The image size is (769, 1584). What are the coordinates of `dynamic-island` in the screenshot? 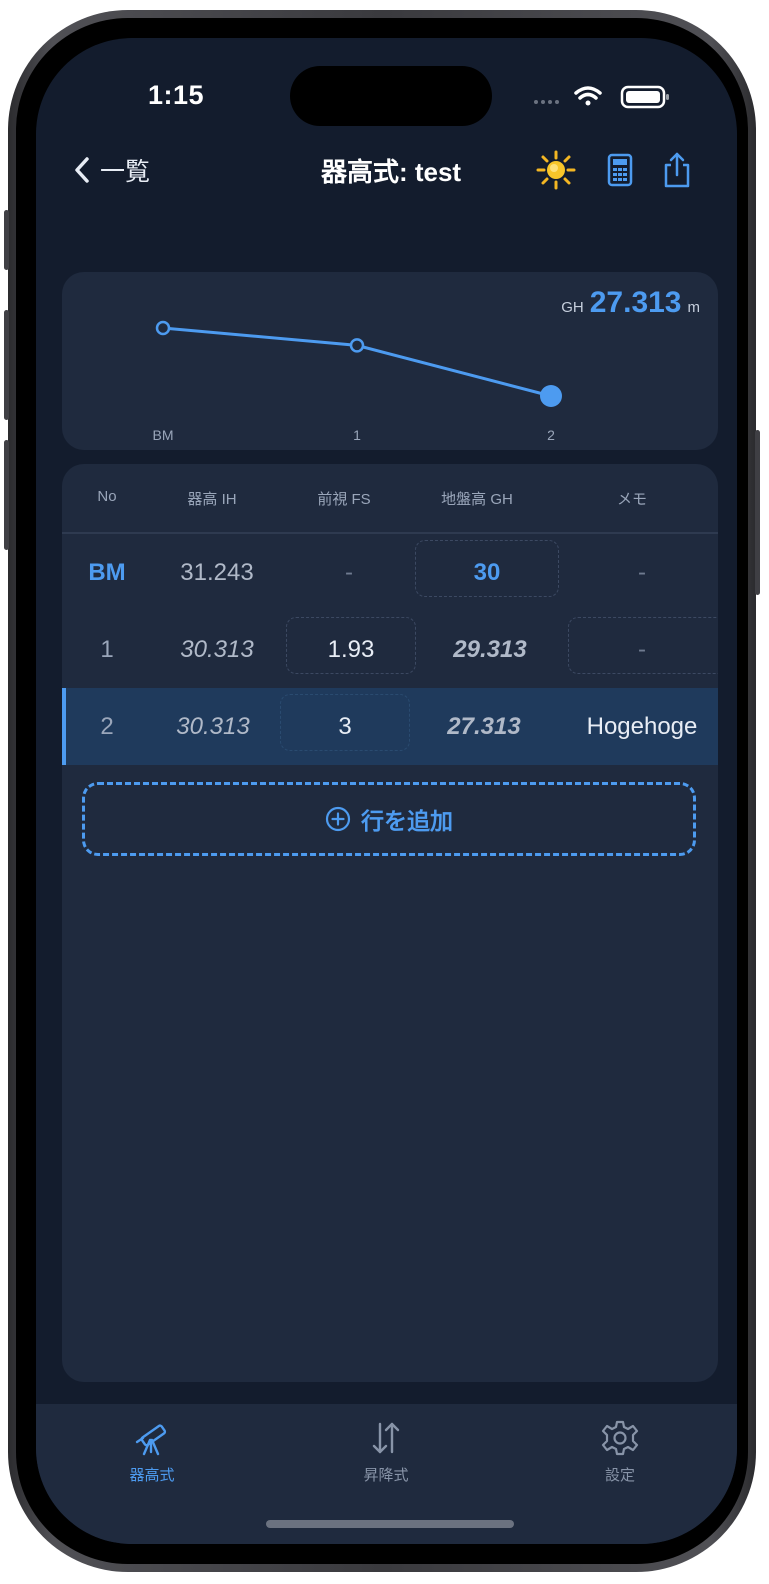 It's located at (391, 96).